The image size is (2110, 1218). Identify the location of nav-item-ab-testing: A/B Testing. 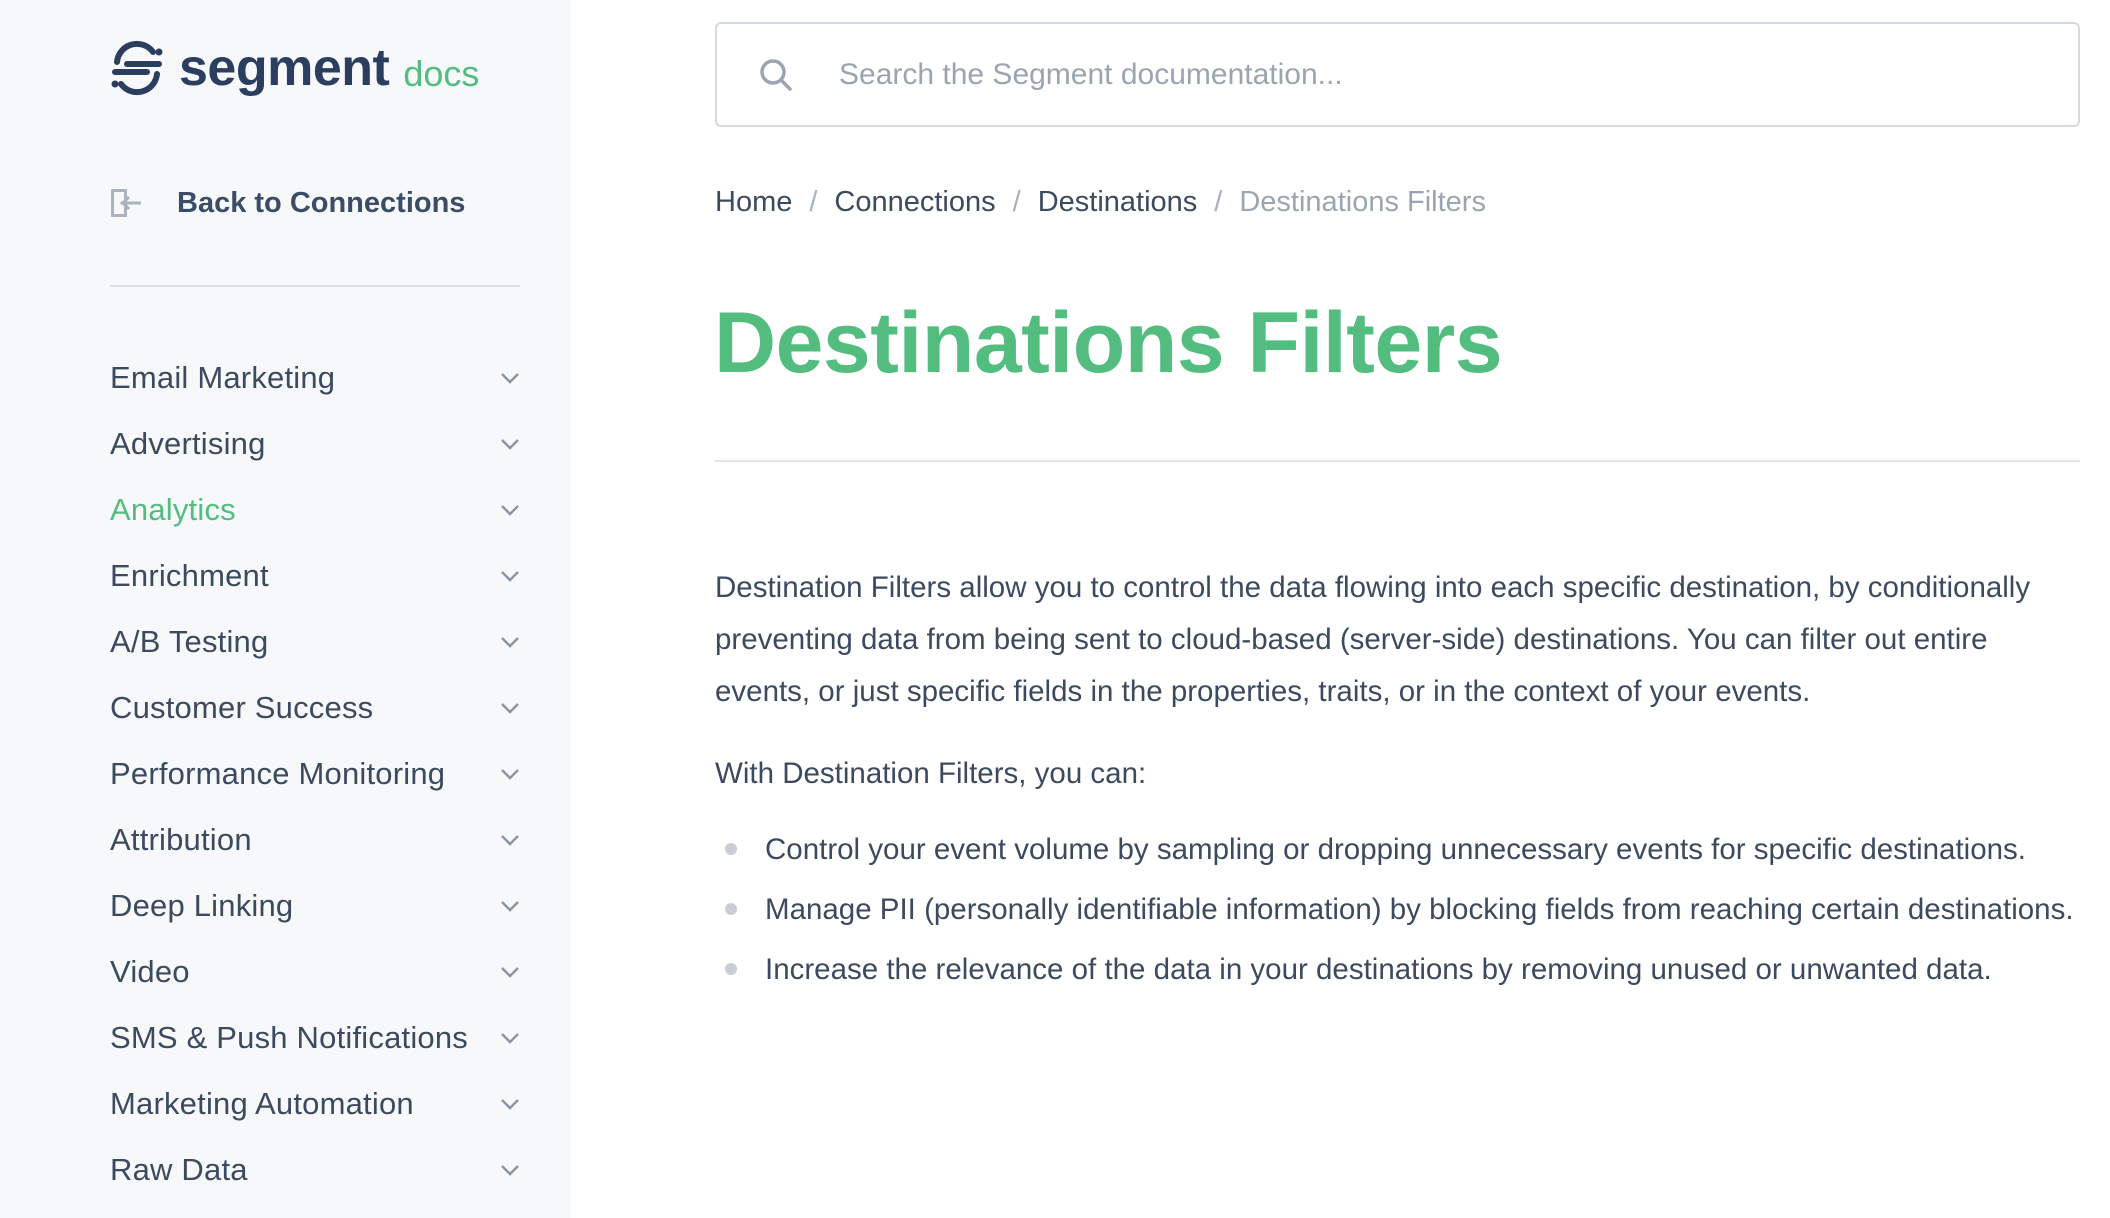
(315, 642).